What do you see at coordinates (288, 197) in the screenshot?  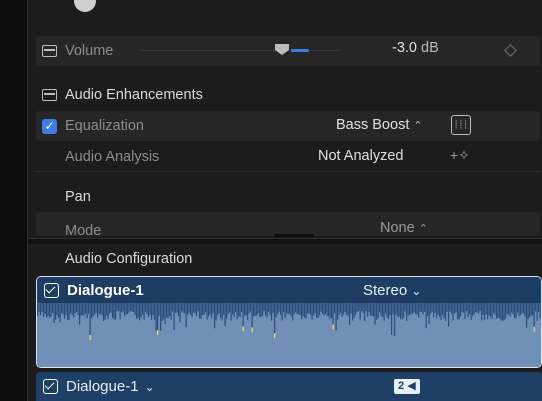 I see `pan-header: Pan` at bounding box center [288, 197].